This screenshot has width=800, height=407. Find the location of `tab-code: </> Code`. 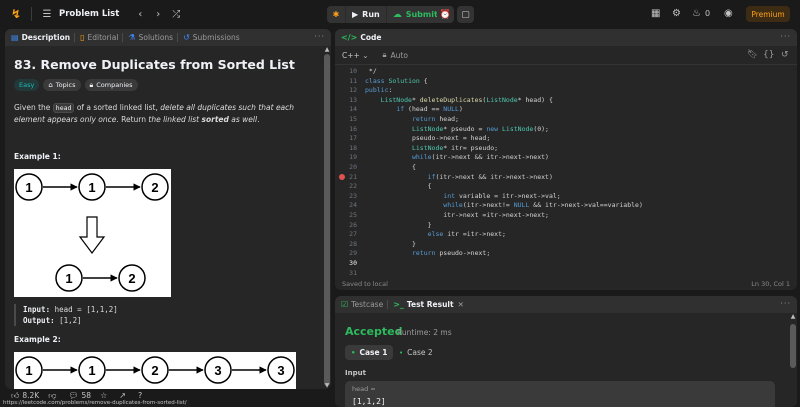

tab-code: </> Code is located at coordinates (361, 37).